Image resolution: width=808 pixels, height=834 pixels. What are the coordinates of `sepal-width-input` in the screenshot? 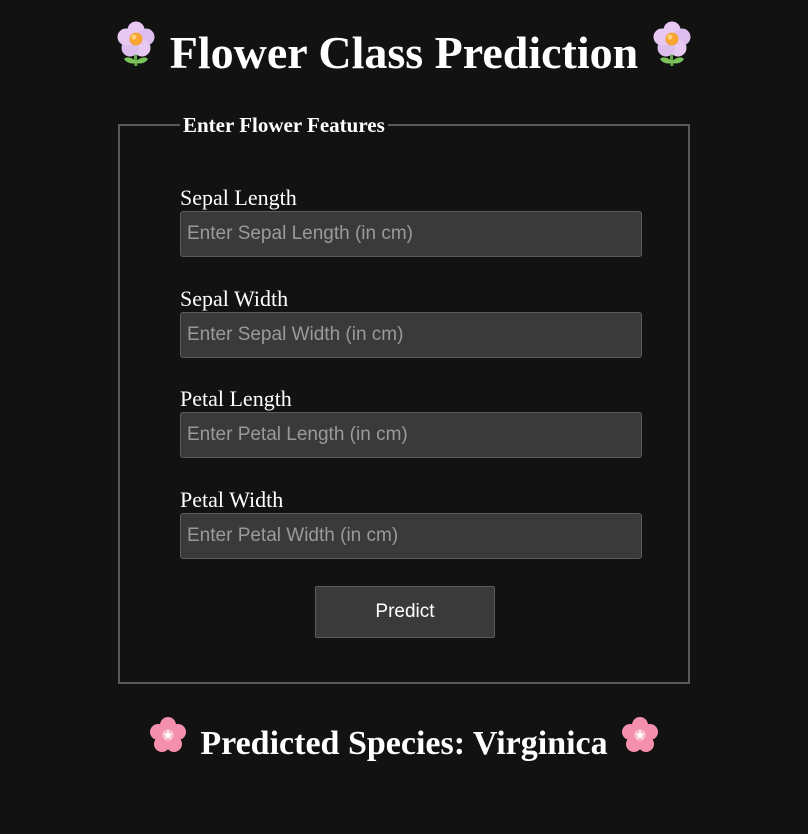 It's located at (411, 335).